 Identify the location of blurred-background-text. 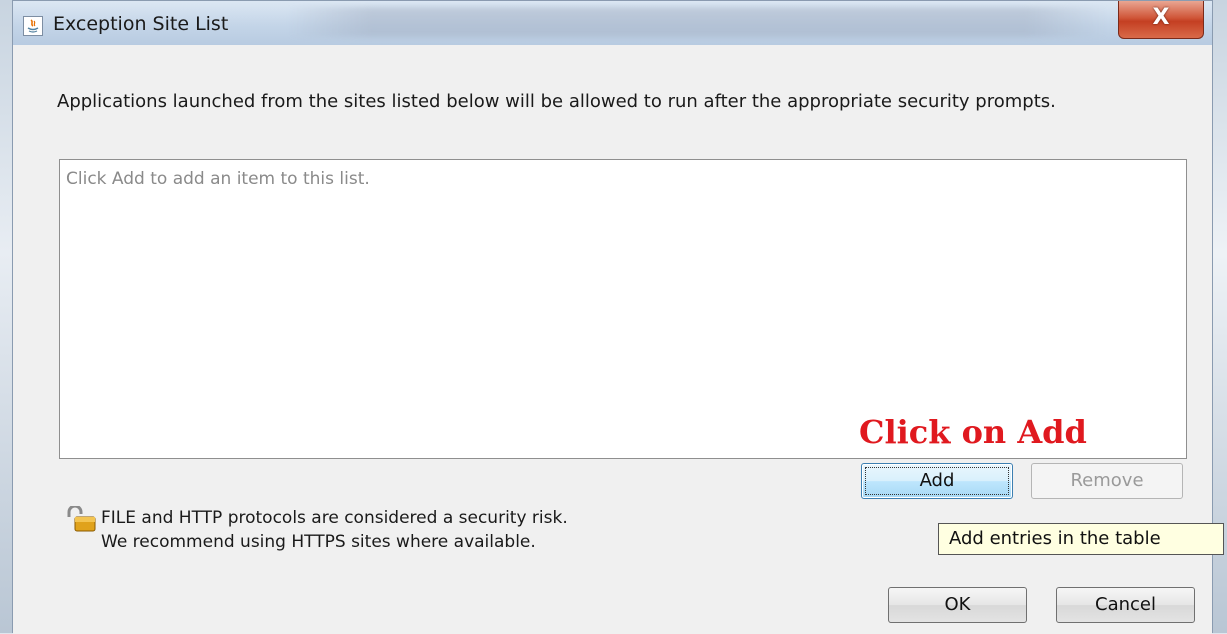
(698, 22).